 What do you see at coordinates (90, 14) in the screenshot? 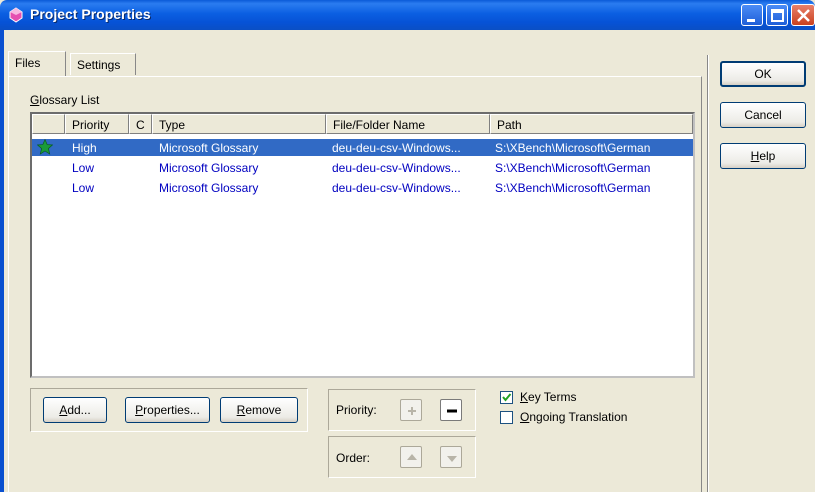
I see `window-title: Project Properties` at bounding box center [90, 14].